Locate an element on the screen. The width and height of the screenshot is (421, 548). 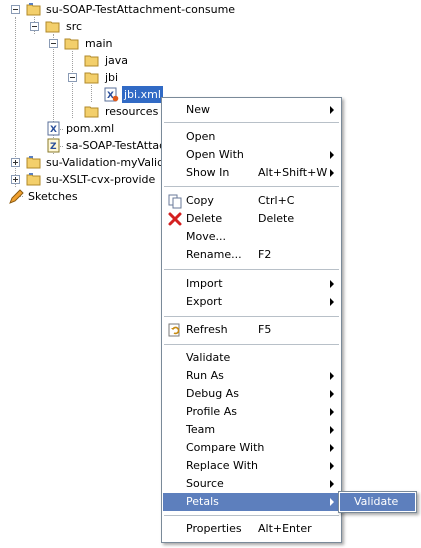
tree-item-src: src is located at coordinates (60, 26).